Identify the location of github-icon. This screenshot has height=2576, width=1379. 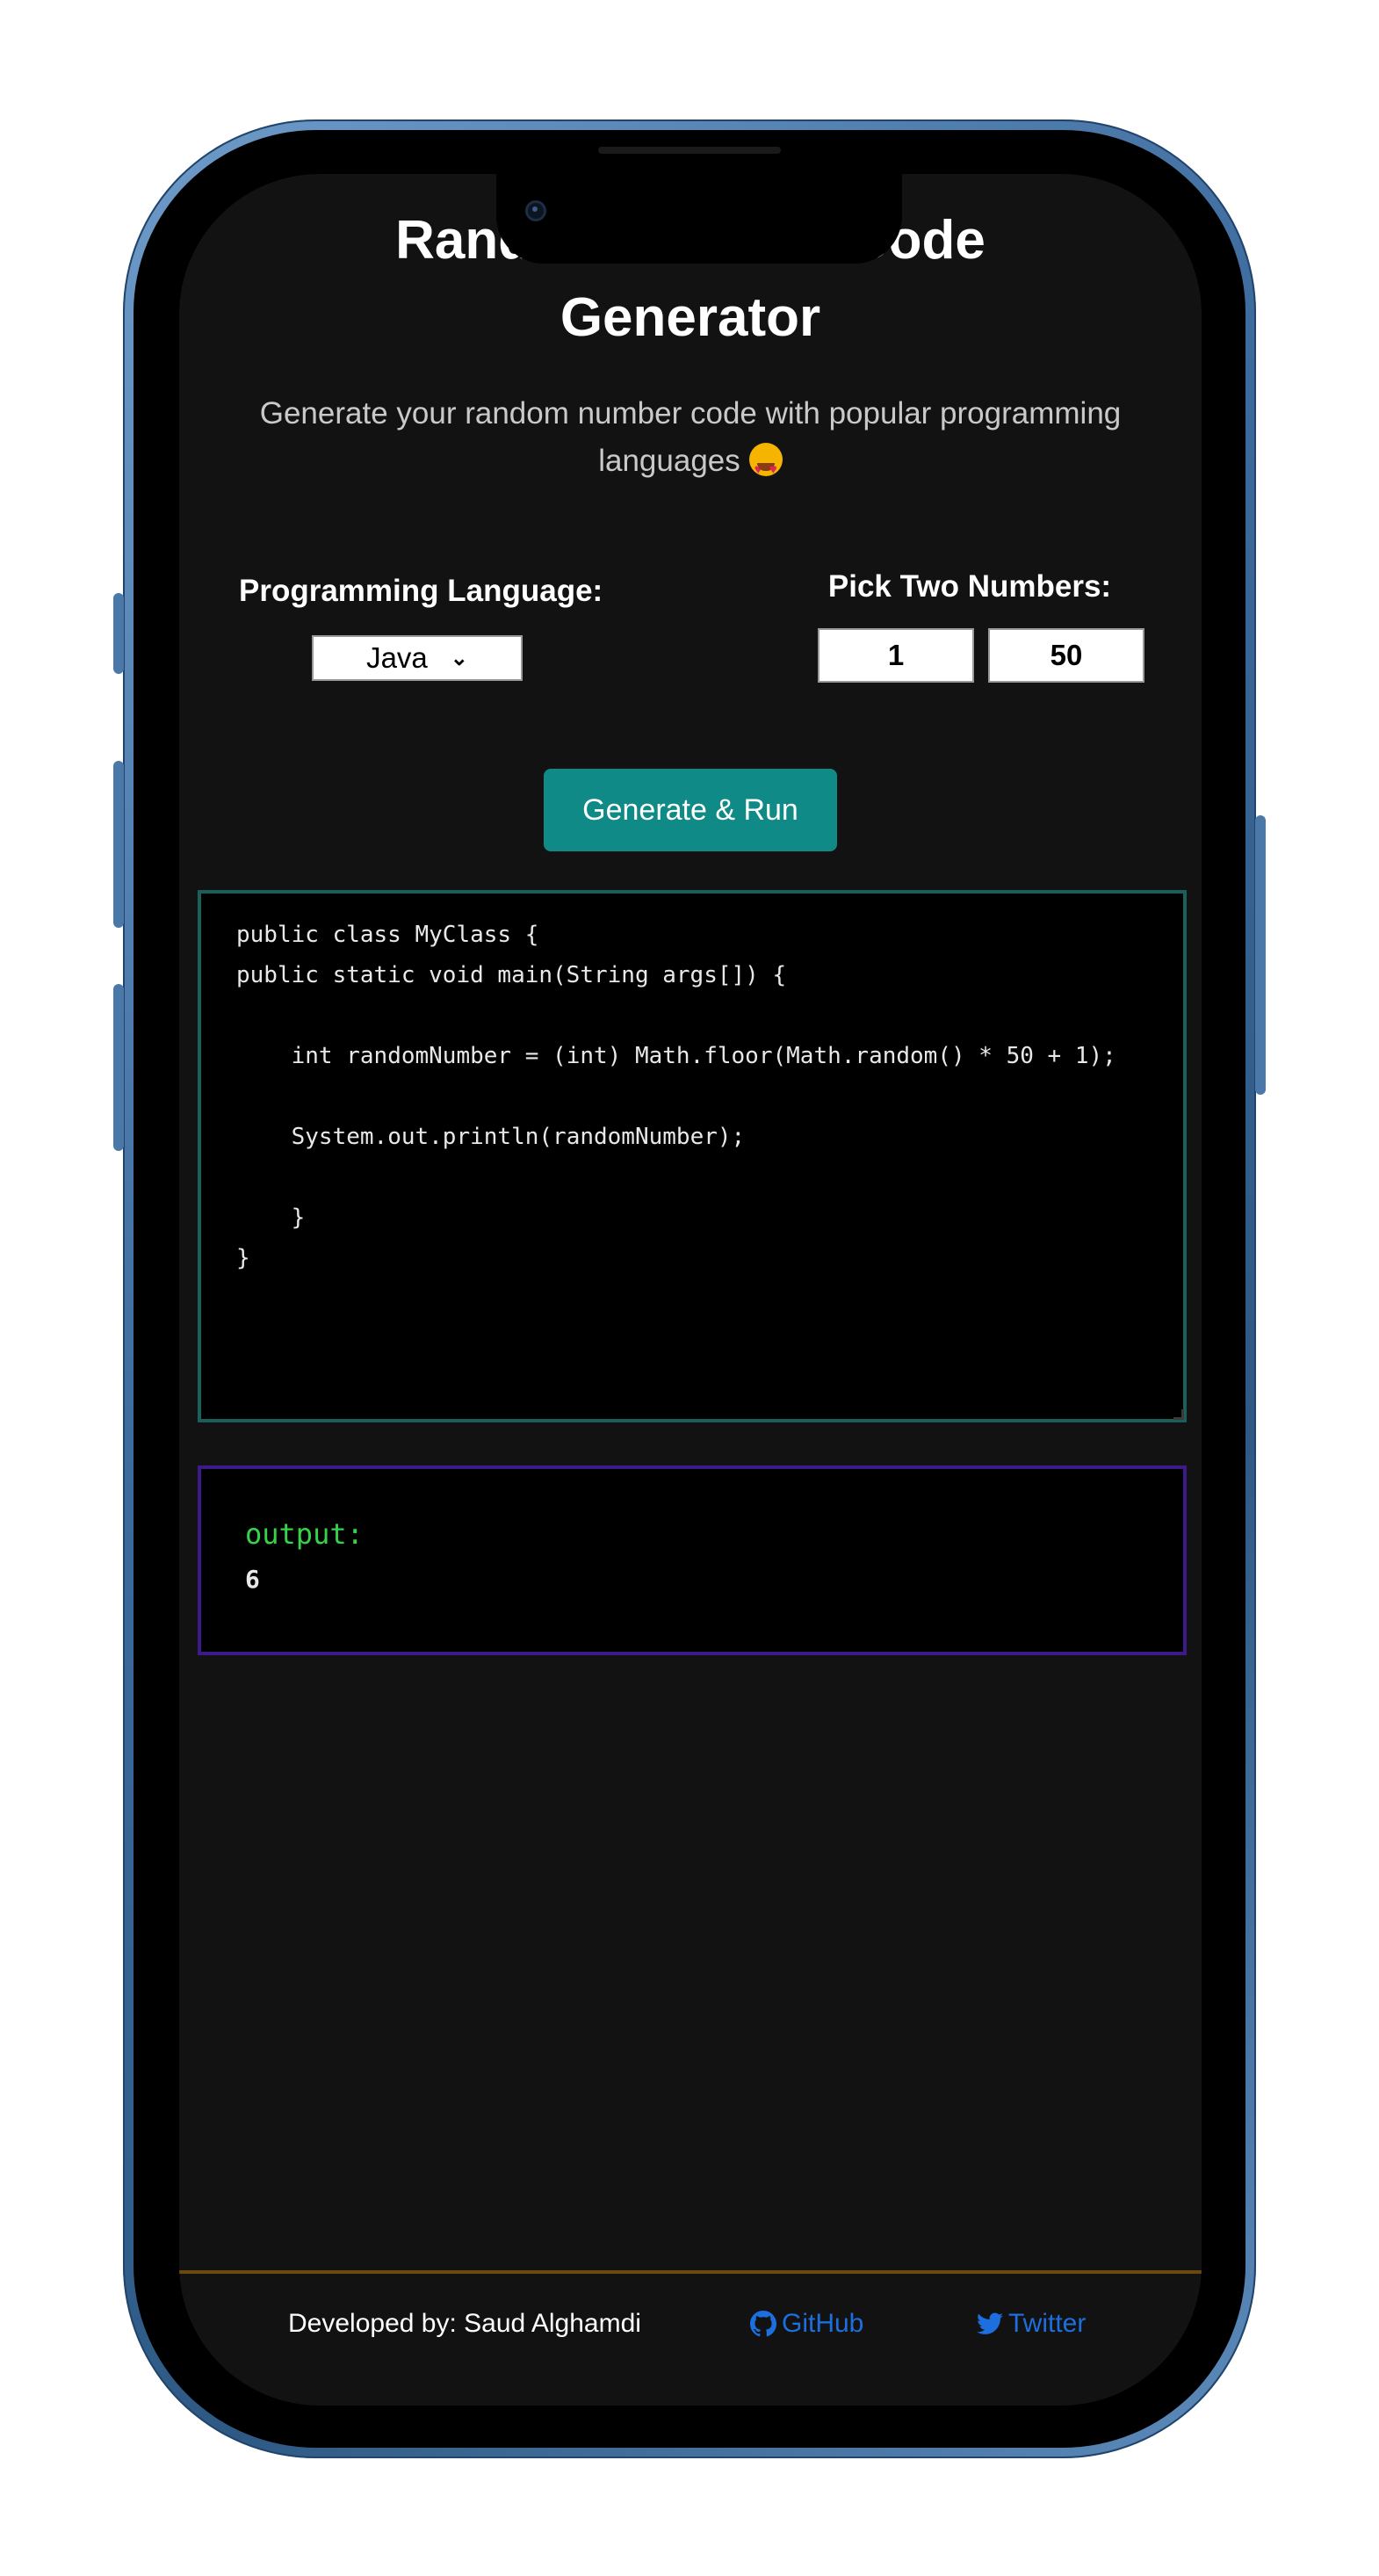
(763, 2324).